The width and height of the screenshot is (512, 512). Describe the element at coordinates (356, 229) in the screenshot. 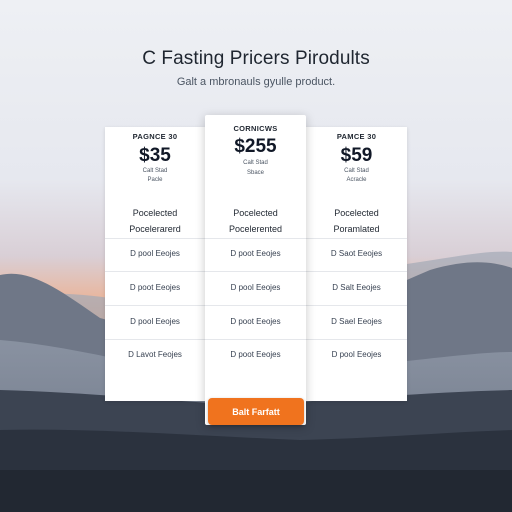

I see `plan-feature: Poramlated` at that location.